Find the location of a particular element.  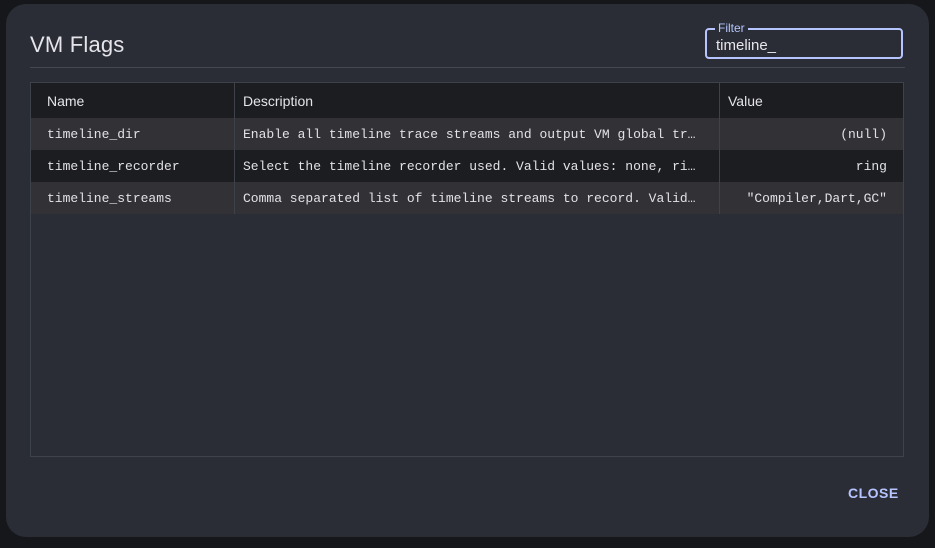

flag-value: "Compiler,Dart,GC" is located at coordinates (816, 198).